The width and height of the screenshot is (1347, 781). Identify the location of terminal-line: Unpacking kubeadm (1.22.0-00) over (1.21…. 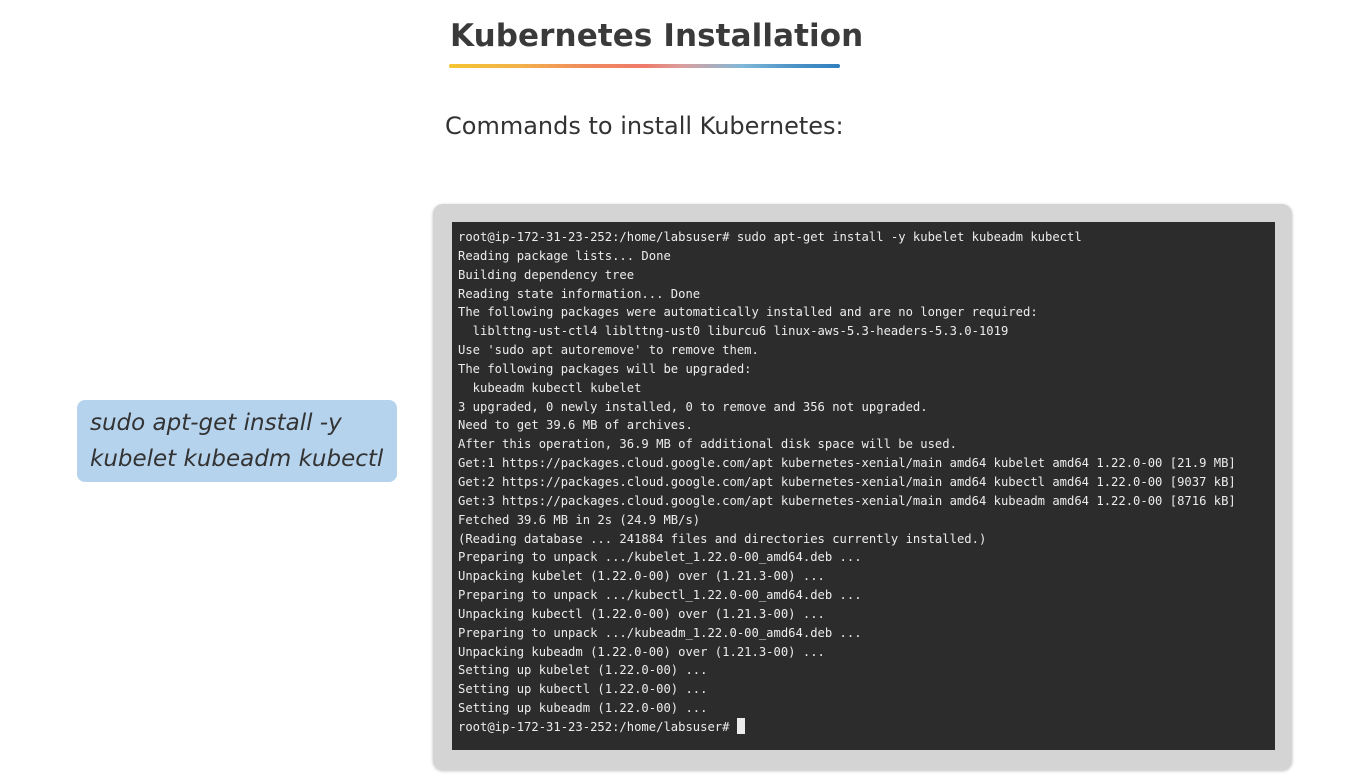
(641, 651).